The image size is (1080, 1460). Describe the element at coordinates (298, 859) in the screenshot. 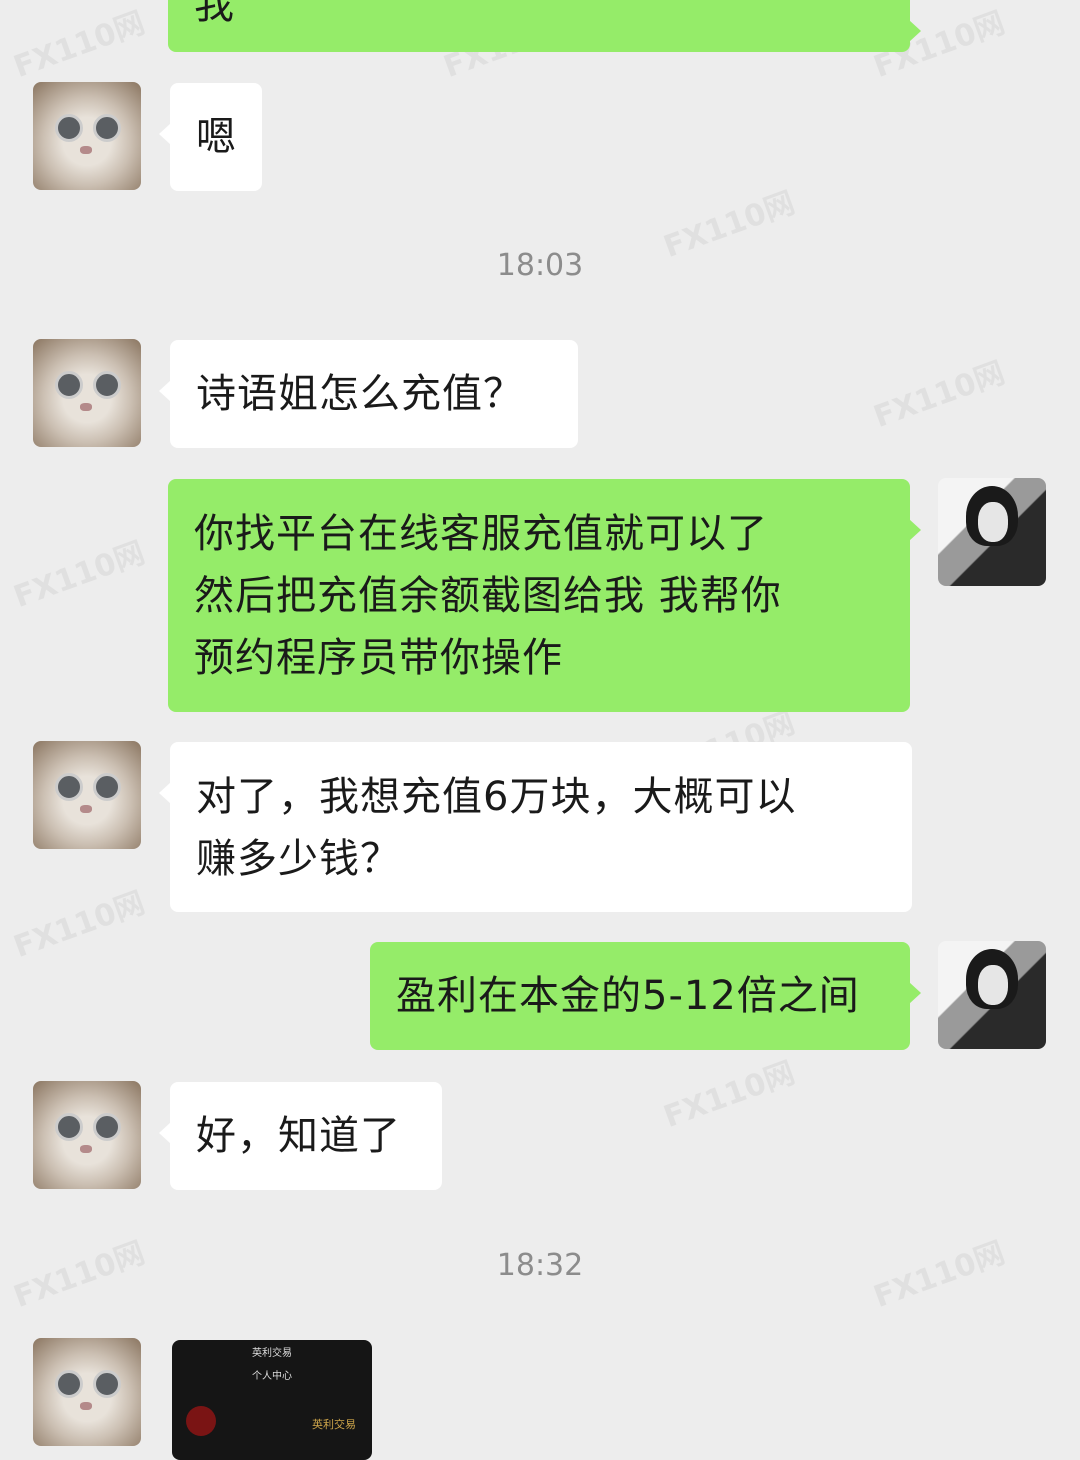

I see `message-text: 赚多少钱？` at that location.